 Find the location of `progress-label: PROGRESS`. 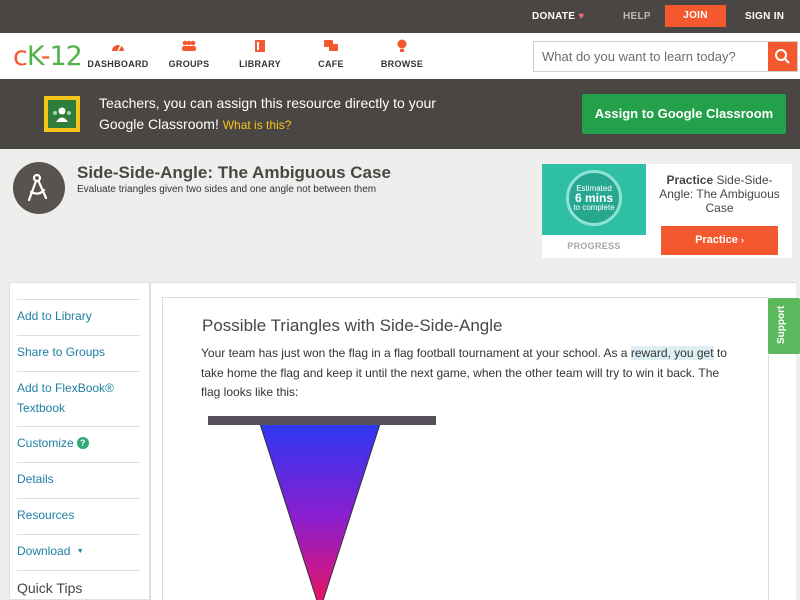

progress-label: PROGRESS is located at coordinates (594, 246).